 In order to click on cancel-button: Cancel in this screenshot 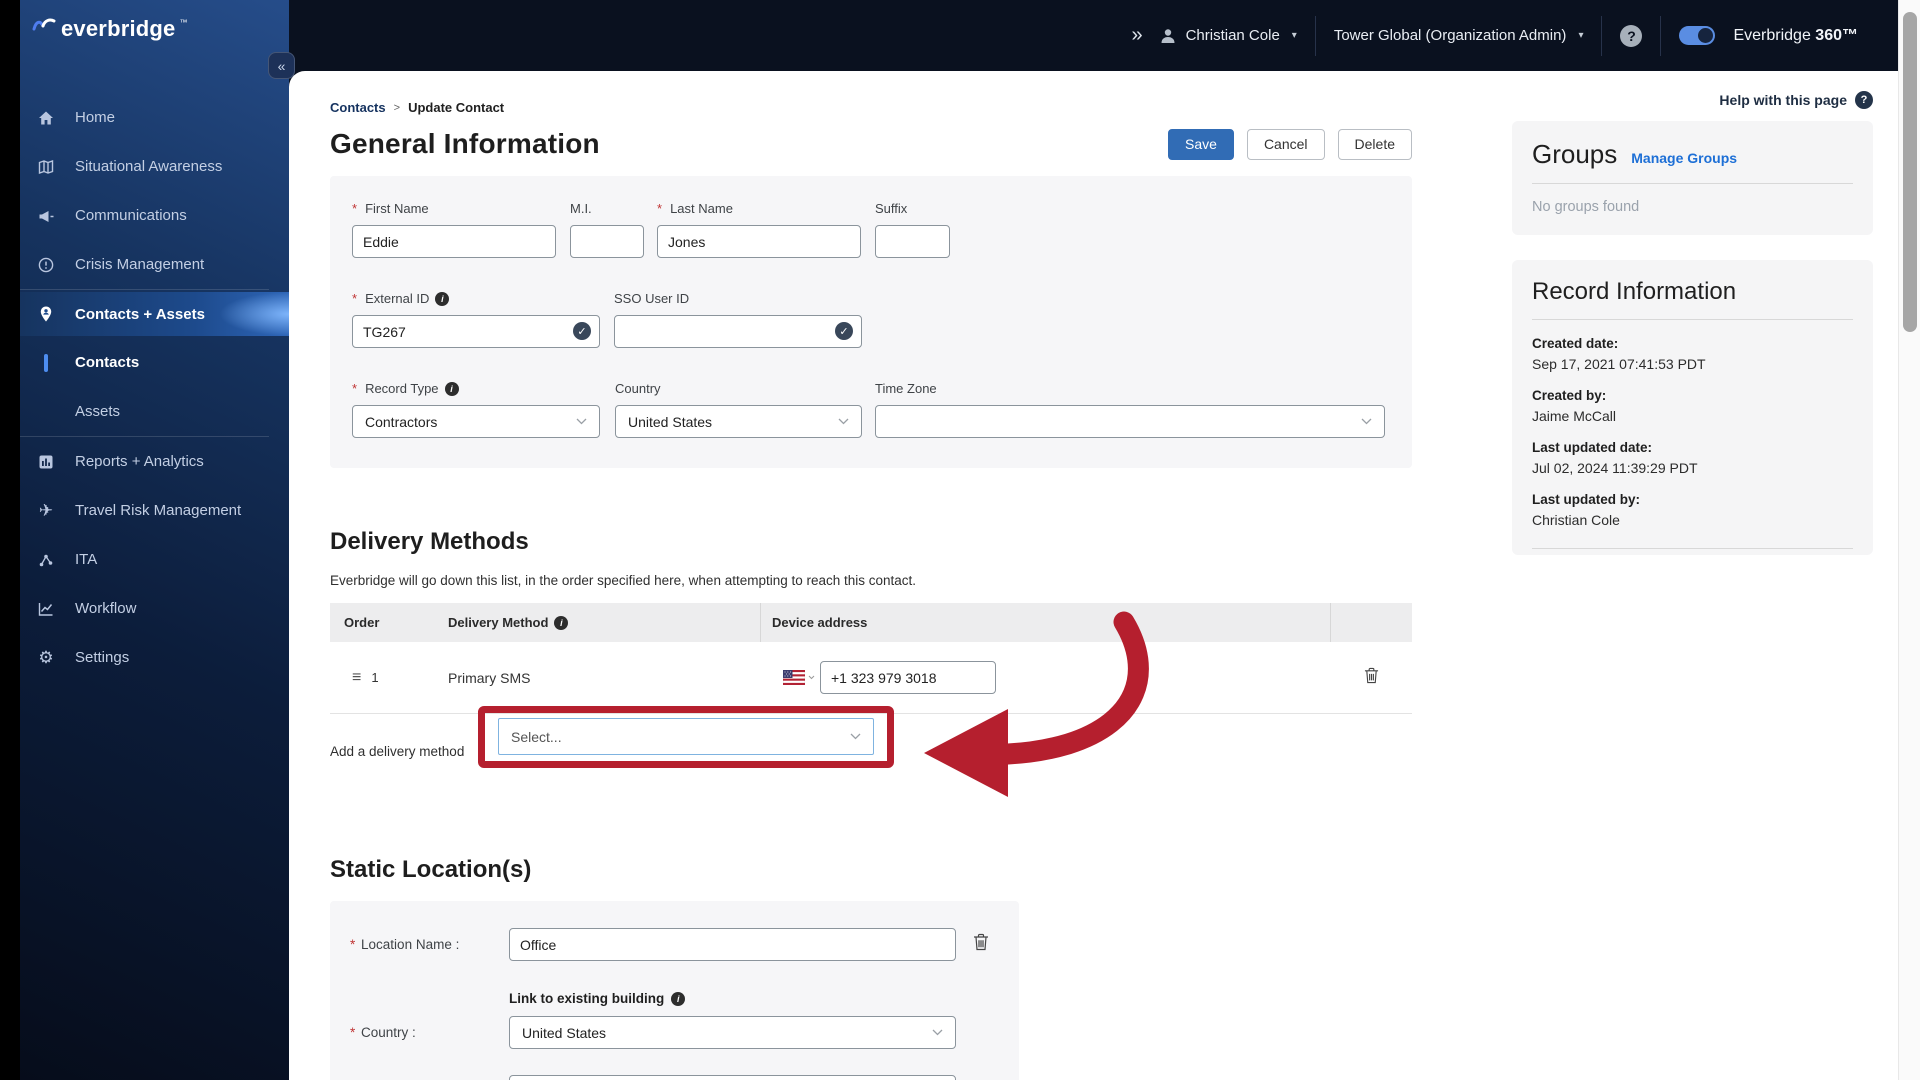, I will do `click(1285, 144)`.